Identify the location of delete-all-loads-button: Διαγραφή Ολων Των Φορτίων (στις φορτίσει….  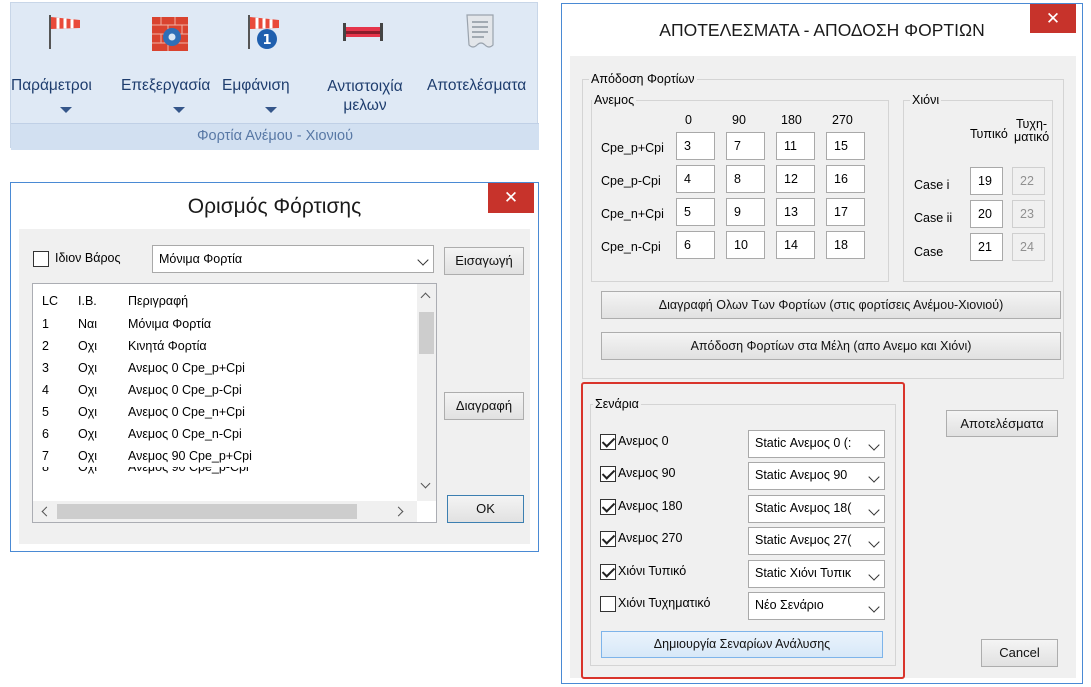
(831, 305).